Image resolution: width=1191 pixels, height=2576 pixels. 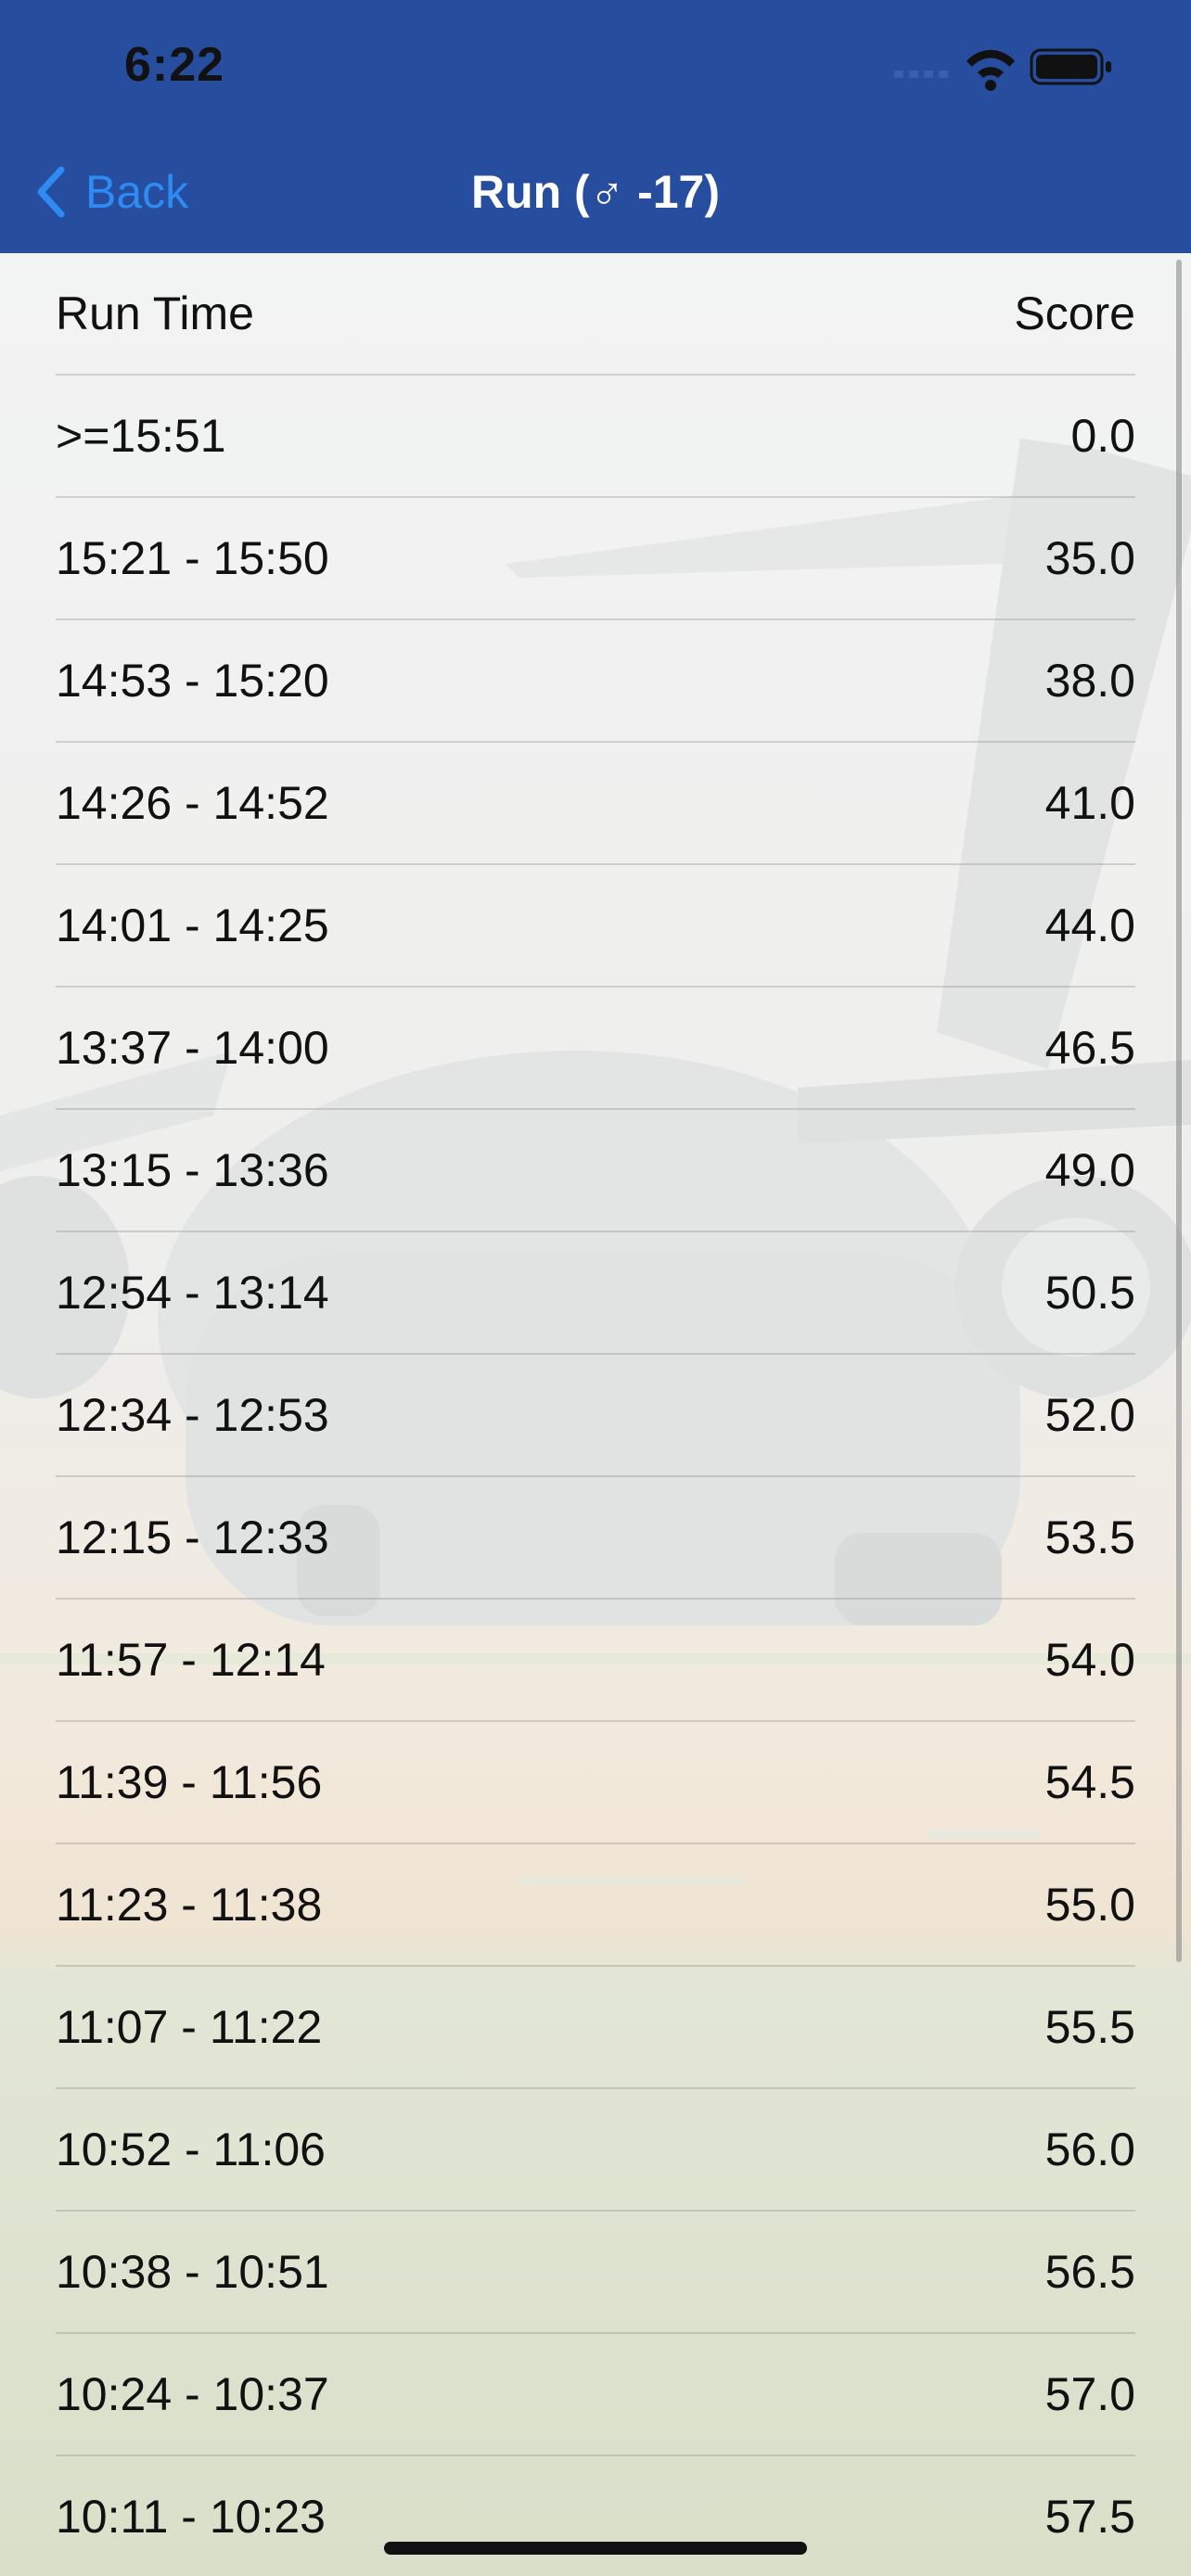 I want to click on wifi-icon, so click(x=991, y=70).